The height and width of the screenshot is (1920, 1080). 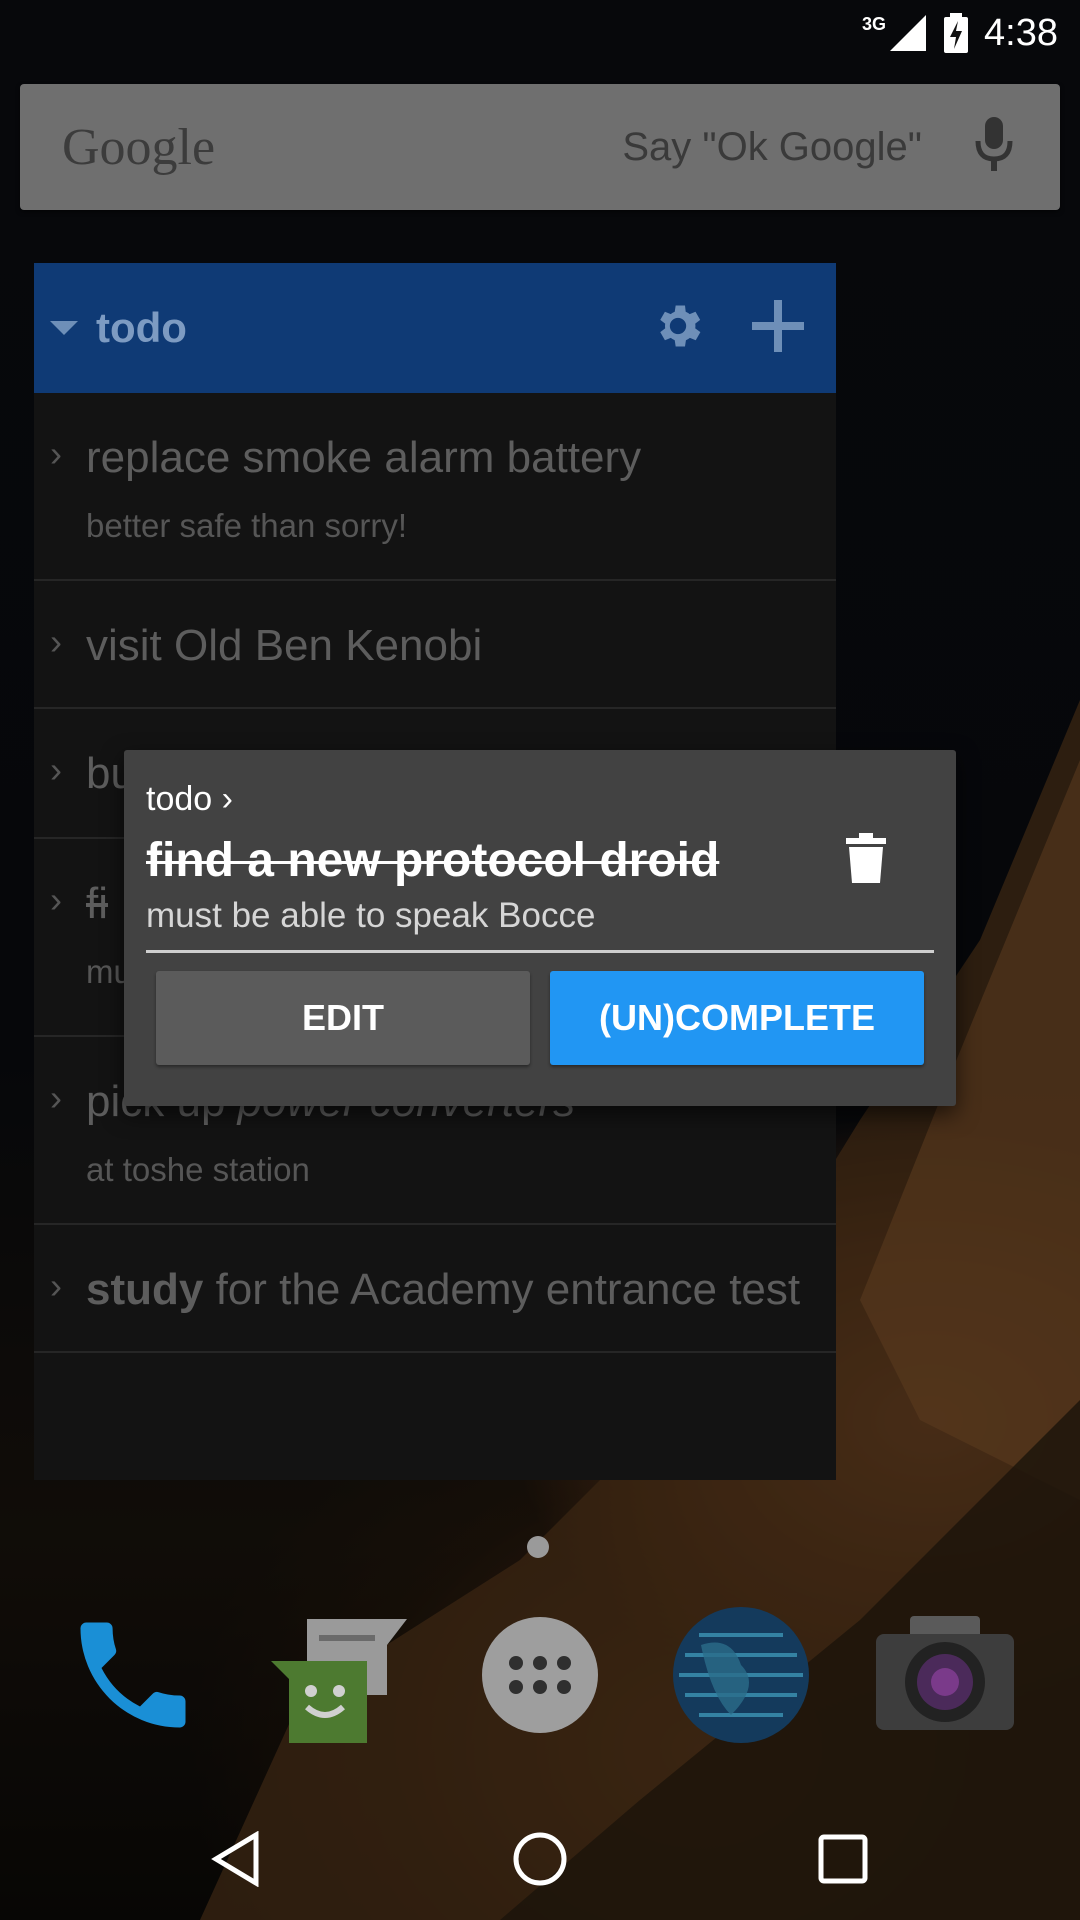 I want to click on status-bar: 3G 4:38, so click(x=540, y=33).